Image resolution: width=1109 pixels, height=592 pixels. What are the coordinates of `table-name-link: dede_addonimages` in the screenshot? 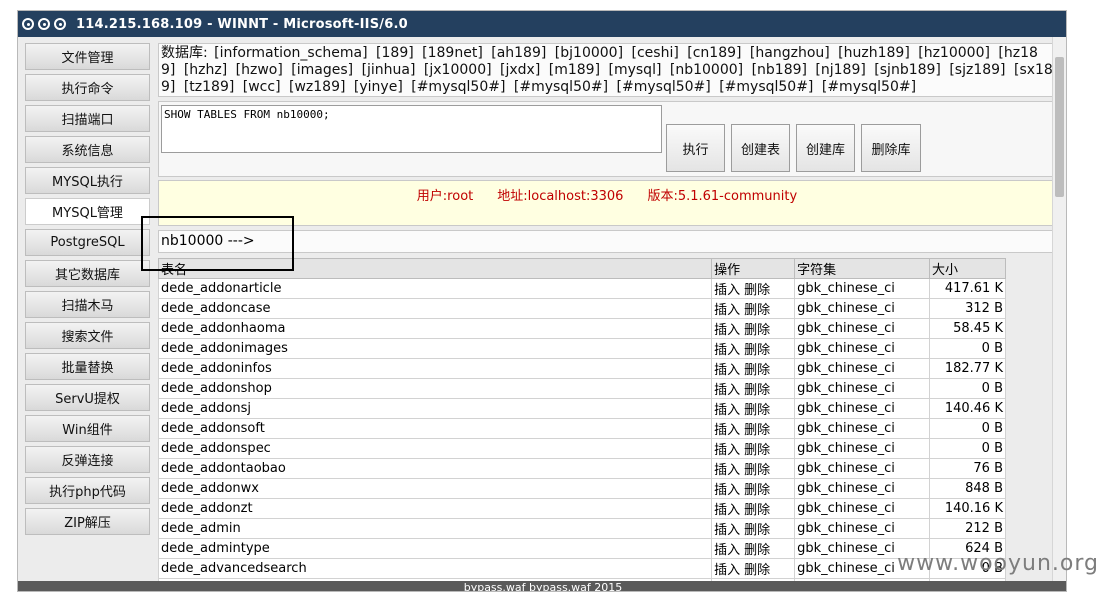 It's located at (435, 348).